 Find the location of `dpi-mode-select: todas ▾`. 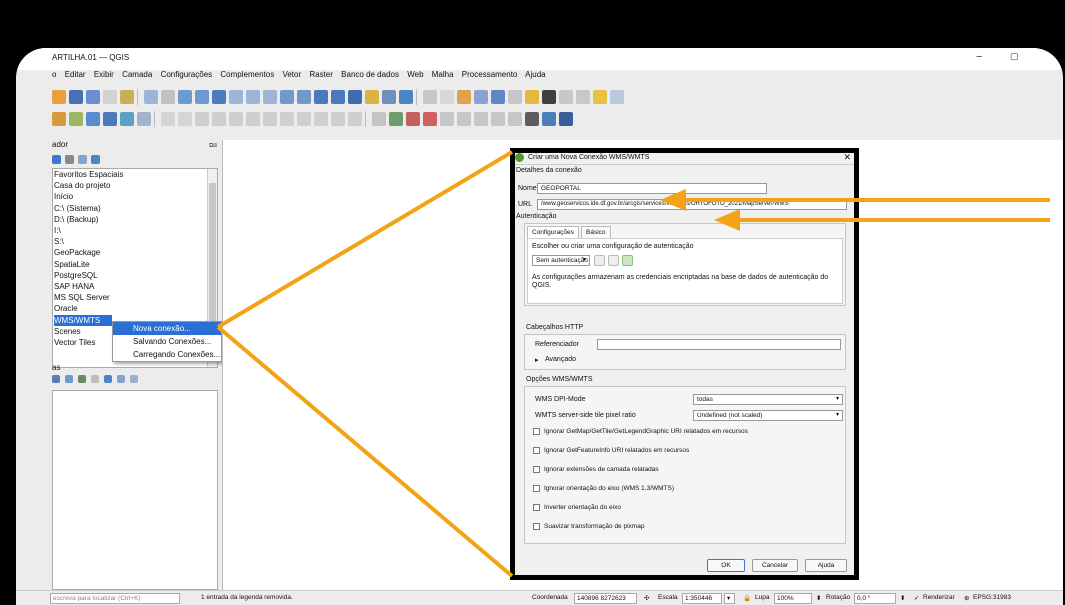

dpi-mode-select: todas ▾ is located at coordinates (768, 399).